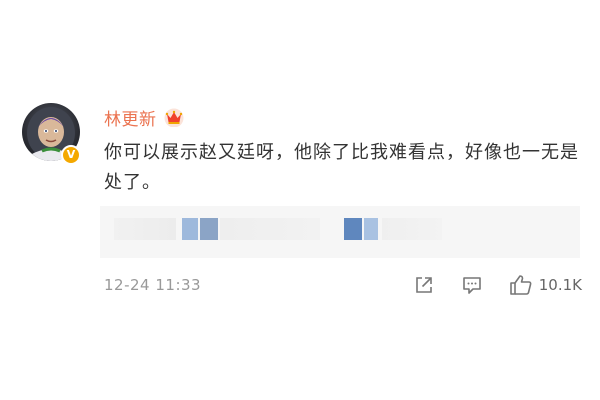 Image resolution: width=600 pixels, height=400 pixels. I want to click on comment-text: 你可以展示赵又廷呀，他除了比我难看点，好像也一无是处了。, so click(341, 167).